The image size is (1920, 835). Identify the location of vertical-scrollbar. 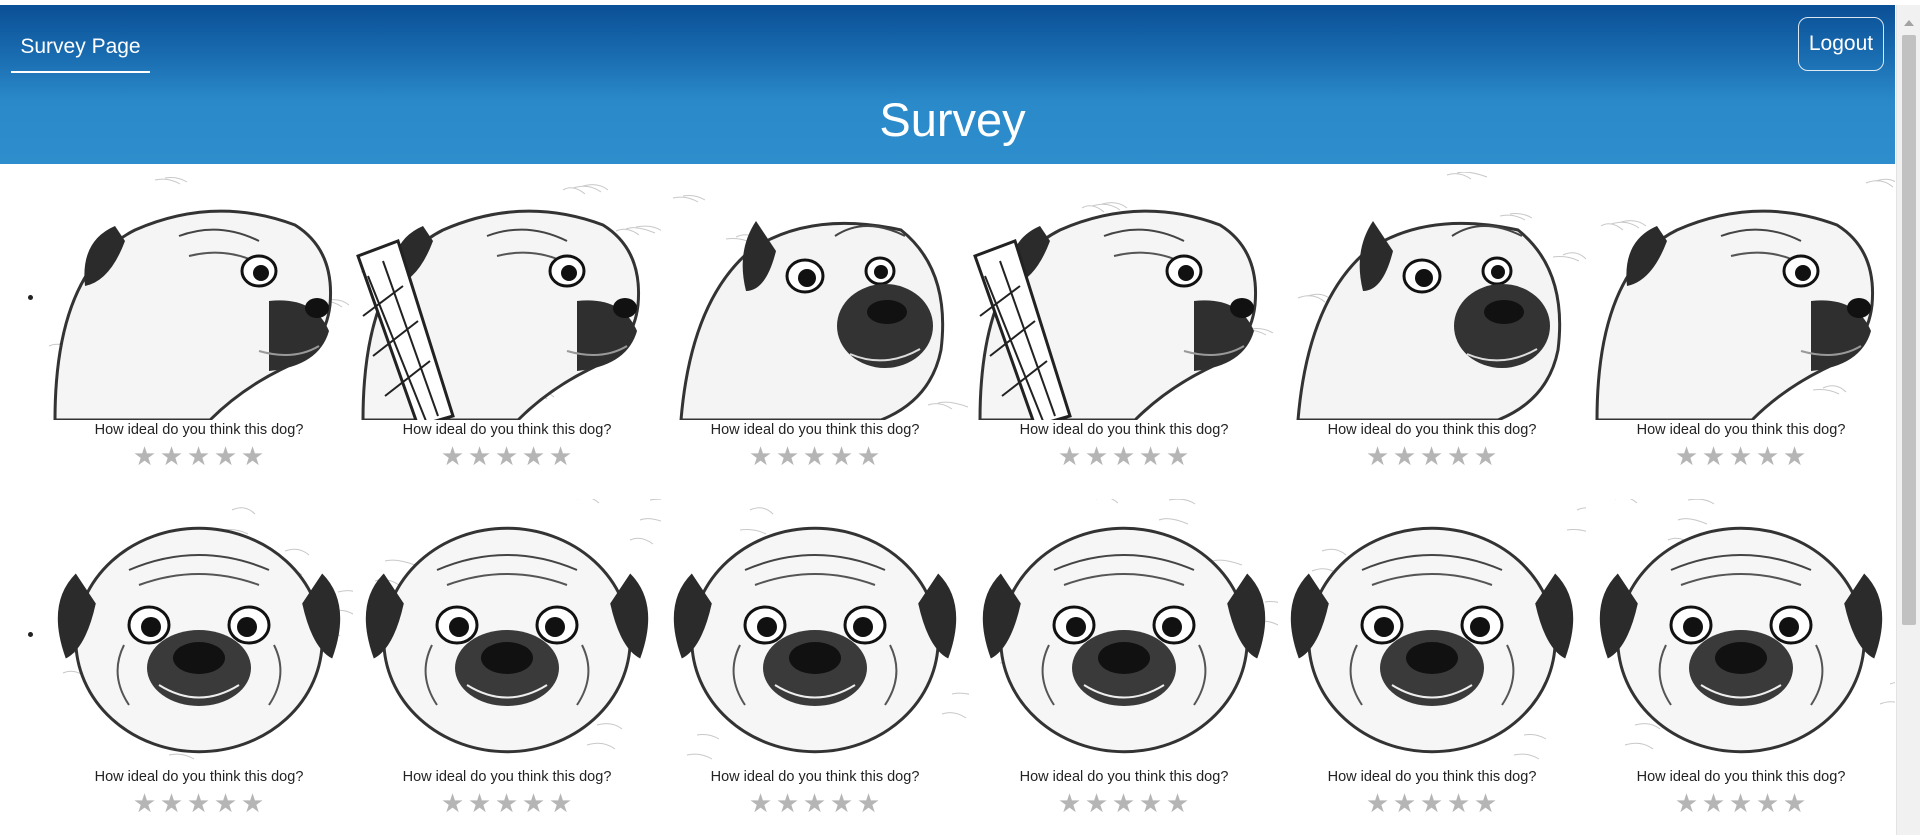
(1908, 420).